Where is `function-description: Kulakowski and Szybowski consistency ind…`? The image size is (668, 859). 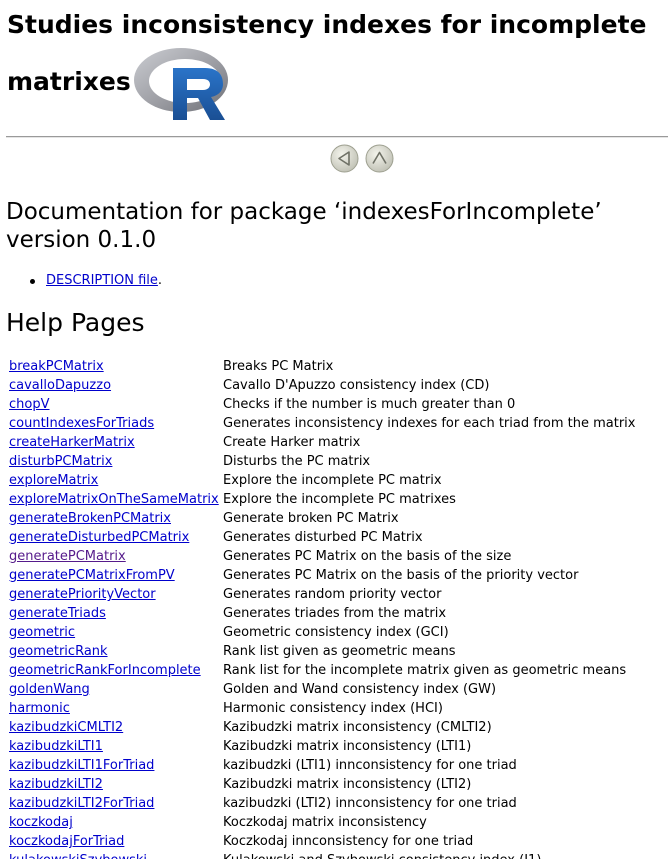
function-description: Kulakowski and Szybowski consistency ind… is located at coordinates (382, 856).